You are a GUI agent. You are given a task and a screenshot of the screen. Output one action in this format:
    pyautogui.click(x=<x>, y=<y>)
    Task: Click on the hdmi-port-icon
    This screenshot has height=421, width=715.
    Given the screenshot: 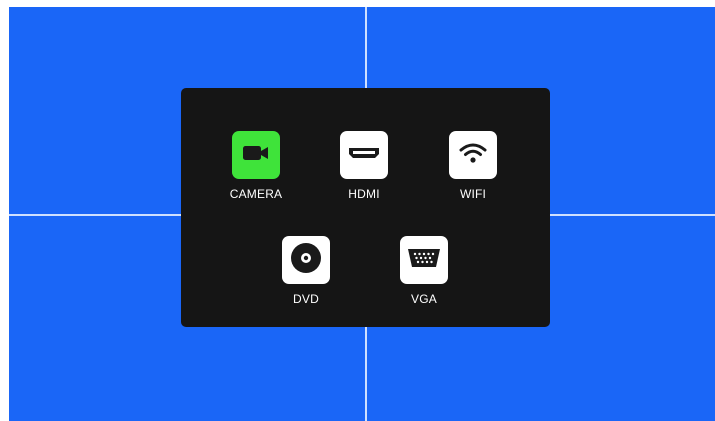 What is the action you would take?
    pyautogui.click(x=364, y=155)
    